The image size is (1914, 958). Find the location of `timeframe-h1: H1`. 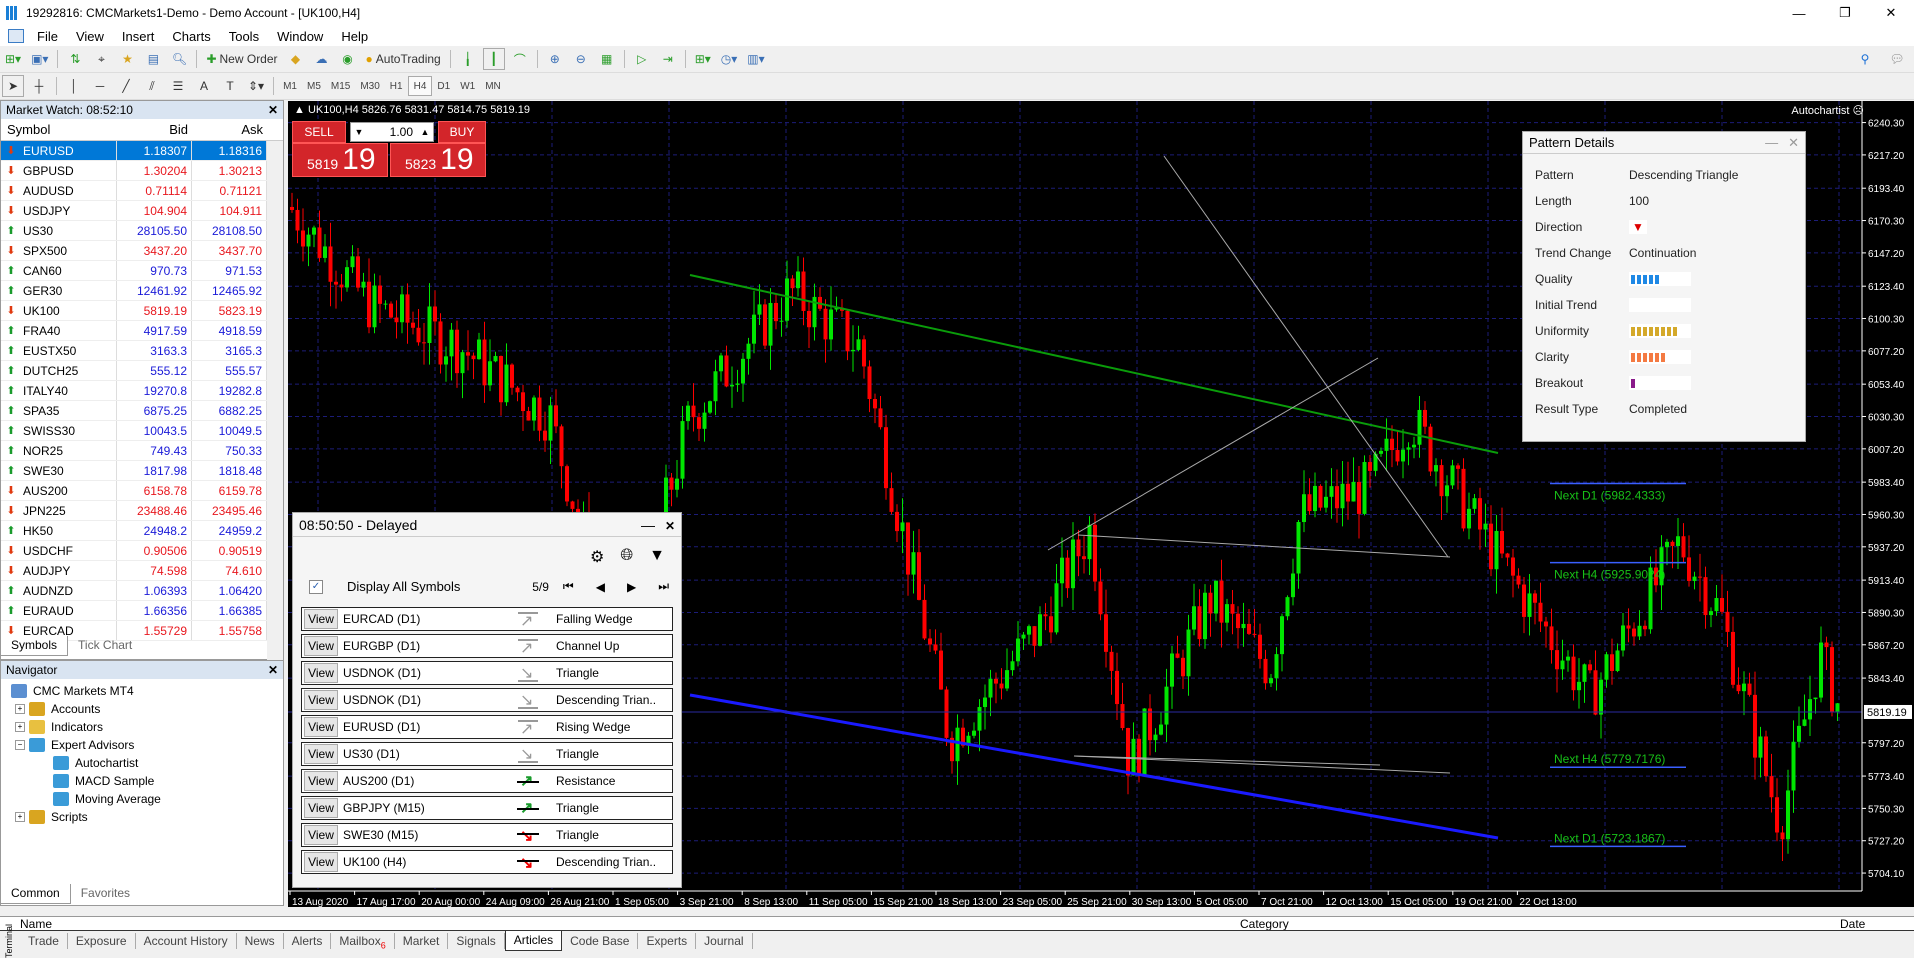

timeframe-h1: H1 is located at coordinates (396, 86).